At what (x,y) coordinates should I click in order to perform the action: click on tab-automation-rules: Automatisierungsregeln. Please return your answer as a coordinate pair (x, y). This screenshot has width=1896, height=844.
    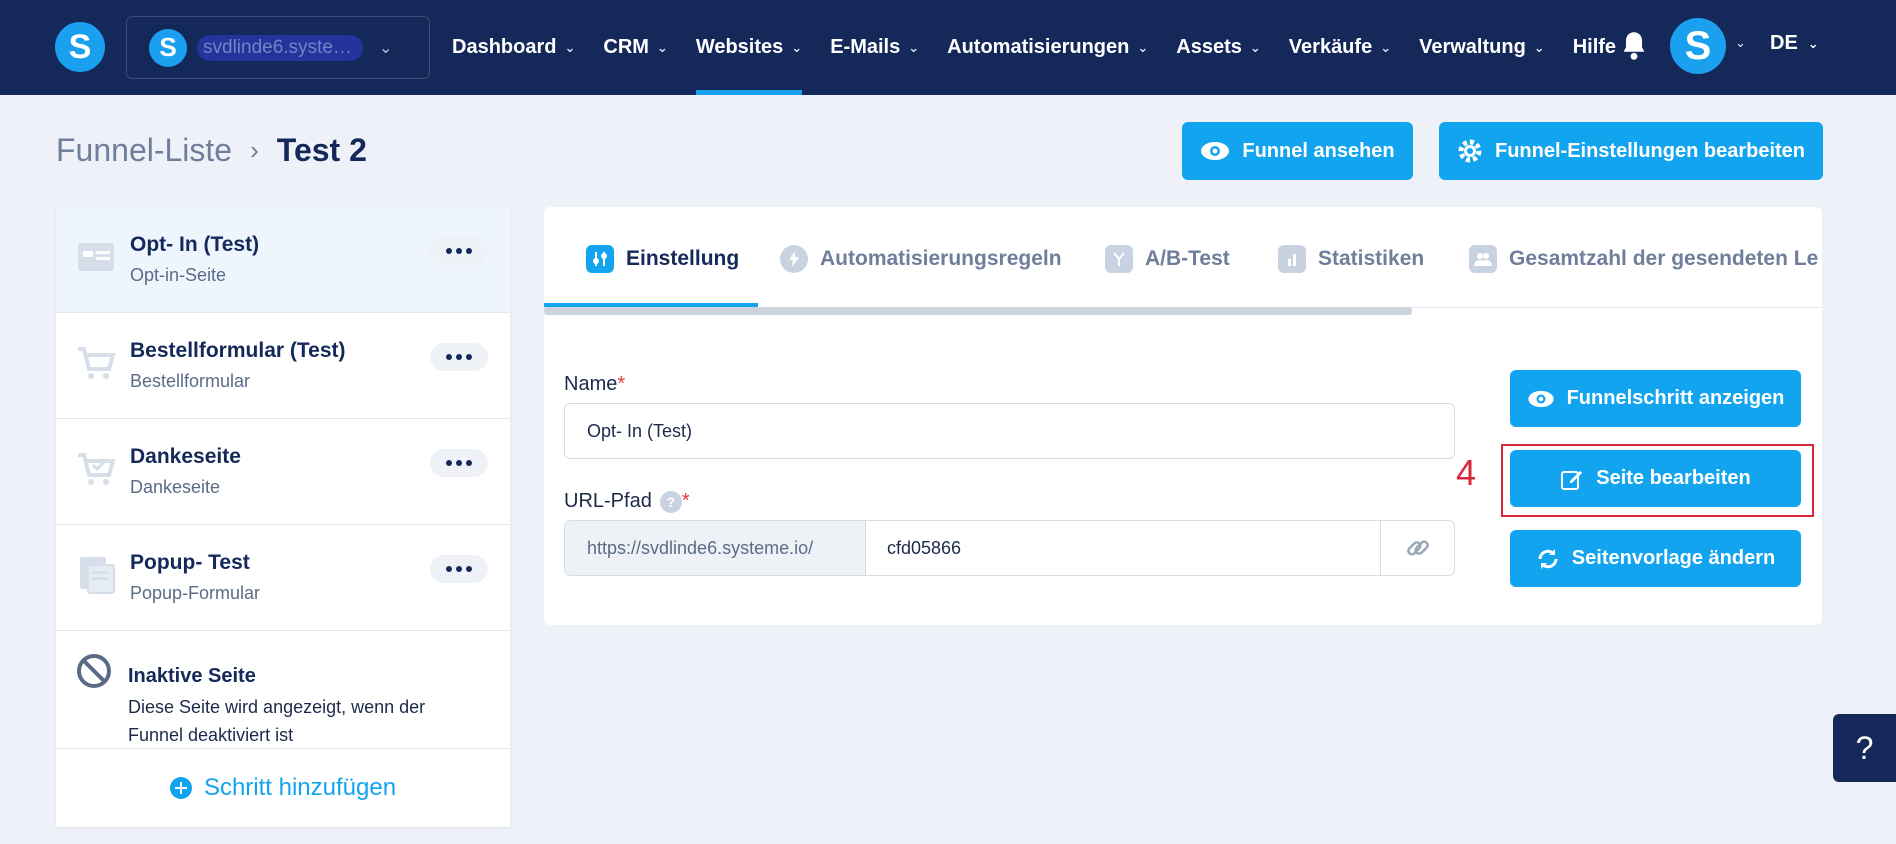
    Looking at the image, I should click on (921, 259).